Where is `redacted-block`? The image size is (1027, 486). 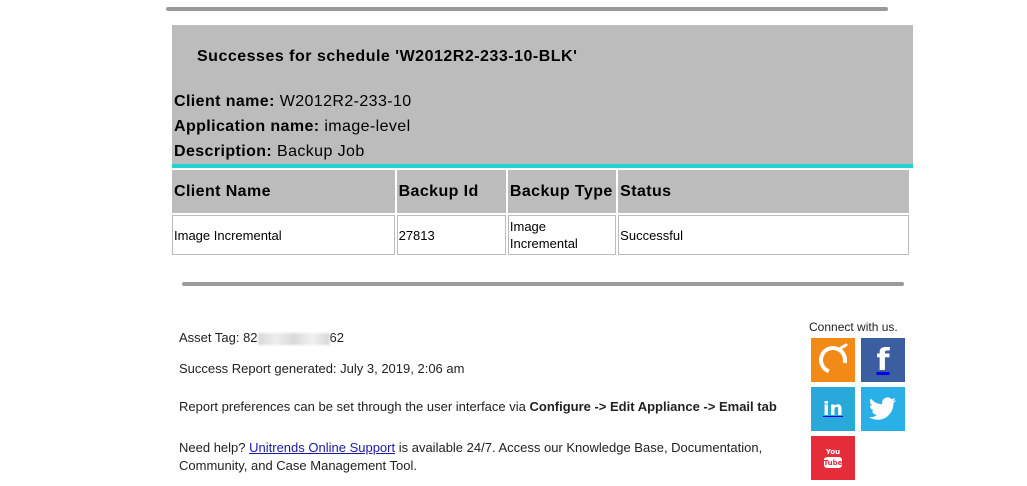 redacted-block is located at coordinates (293, 338).